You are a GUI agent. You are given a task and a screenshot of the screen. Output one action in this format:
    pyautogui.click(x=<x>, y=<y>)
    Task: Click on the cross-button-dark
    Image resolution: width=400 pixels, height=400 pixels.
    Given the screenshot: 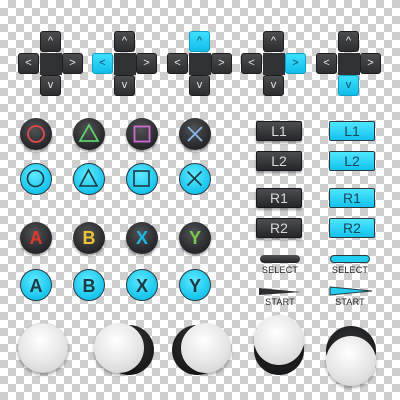 What is the action you would take?
    pyautogui.click(x=195, y=134)
    